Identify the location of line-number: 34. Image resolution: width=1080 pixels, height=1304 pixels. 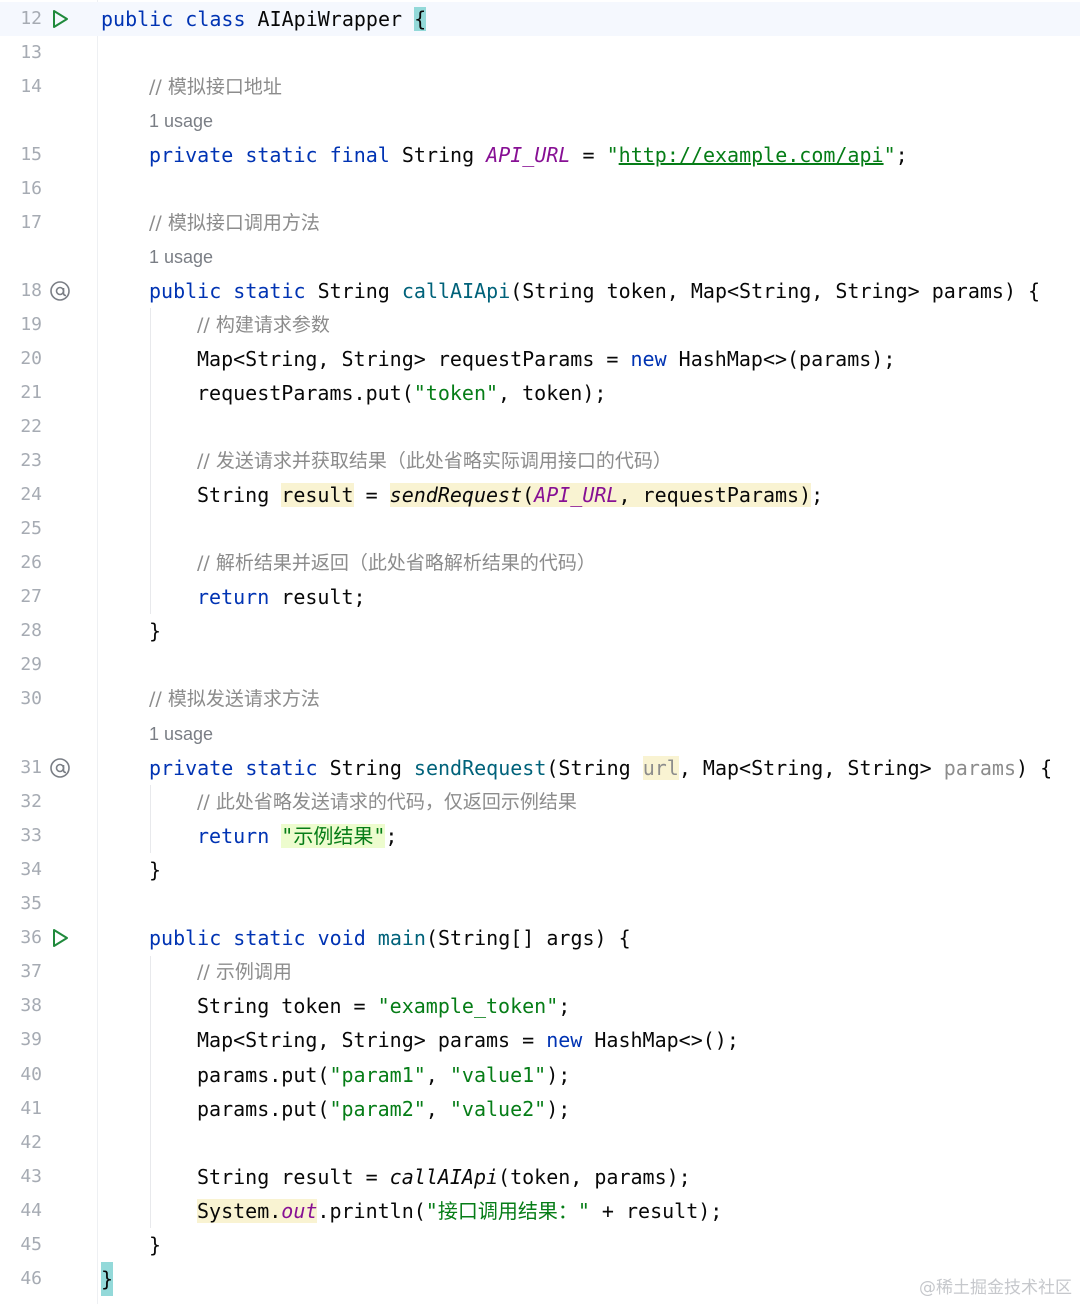
(31, 869).